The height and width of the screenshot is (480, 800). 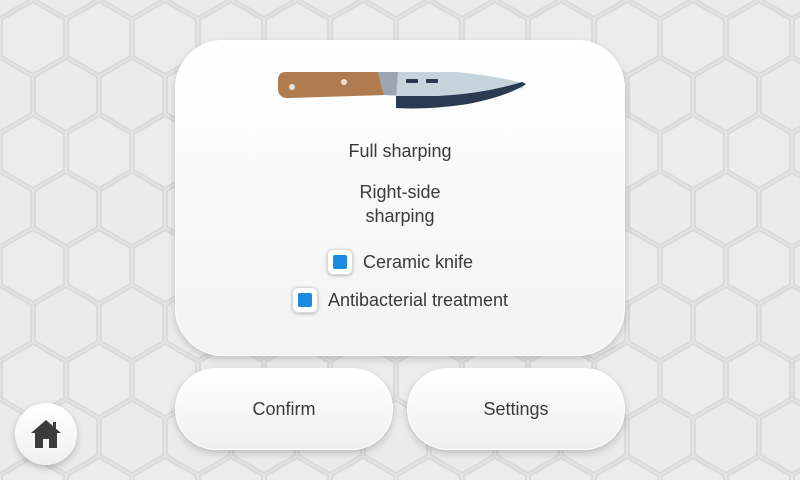 I want to click on right-side-label-line1: Right-side, so click(x=400, y=192).